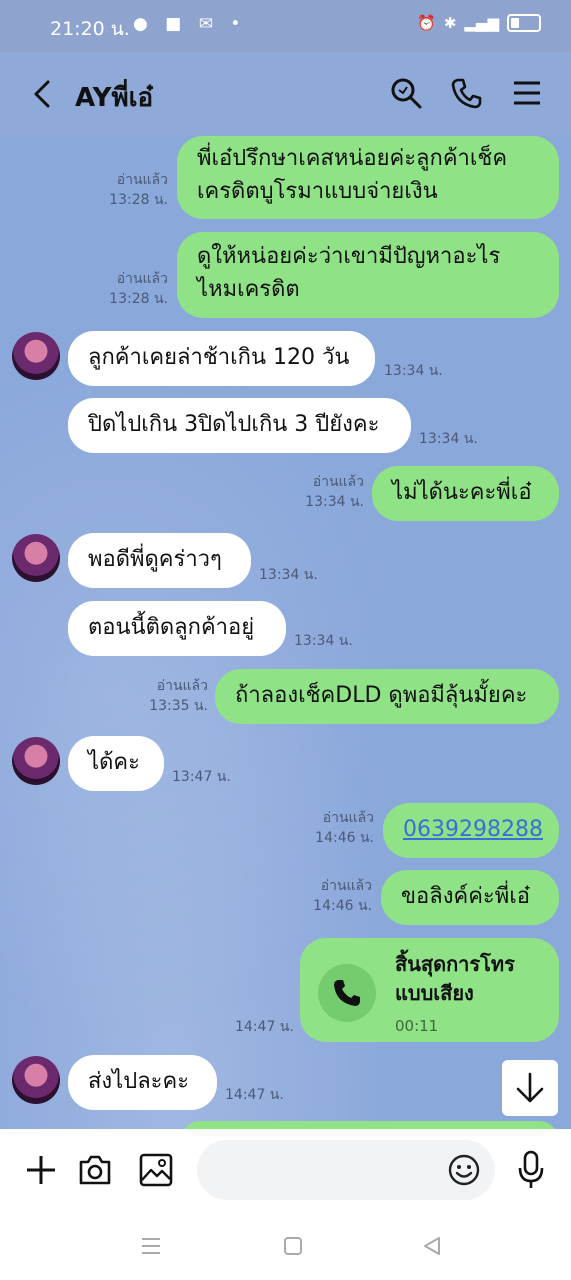 The image size is (571, 1280). I want to click on outgoing-message: ไม่ได้นะคะพี่เอ๋, so click(465, 493).